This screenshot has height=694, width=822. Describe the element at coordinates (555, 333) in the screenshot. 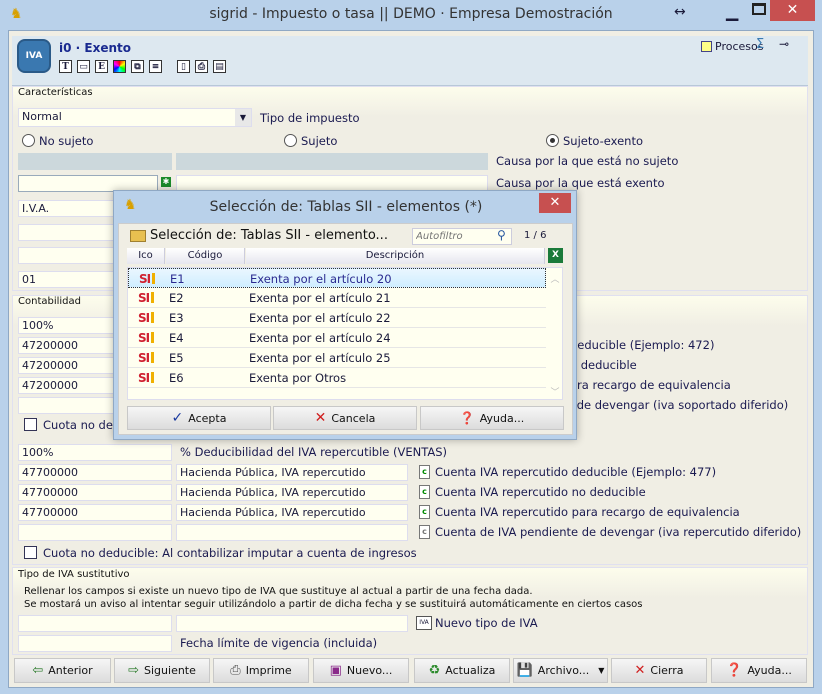

I see `scrollbar: ︿ ﹀` at that location.